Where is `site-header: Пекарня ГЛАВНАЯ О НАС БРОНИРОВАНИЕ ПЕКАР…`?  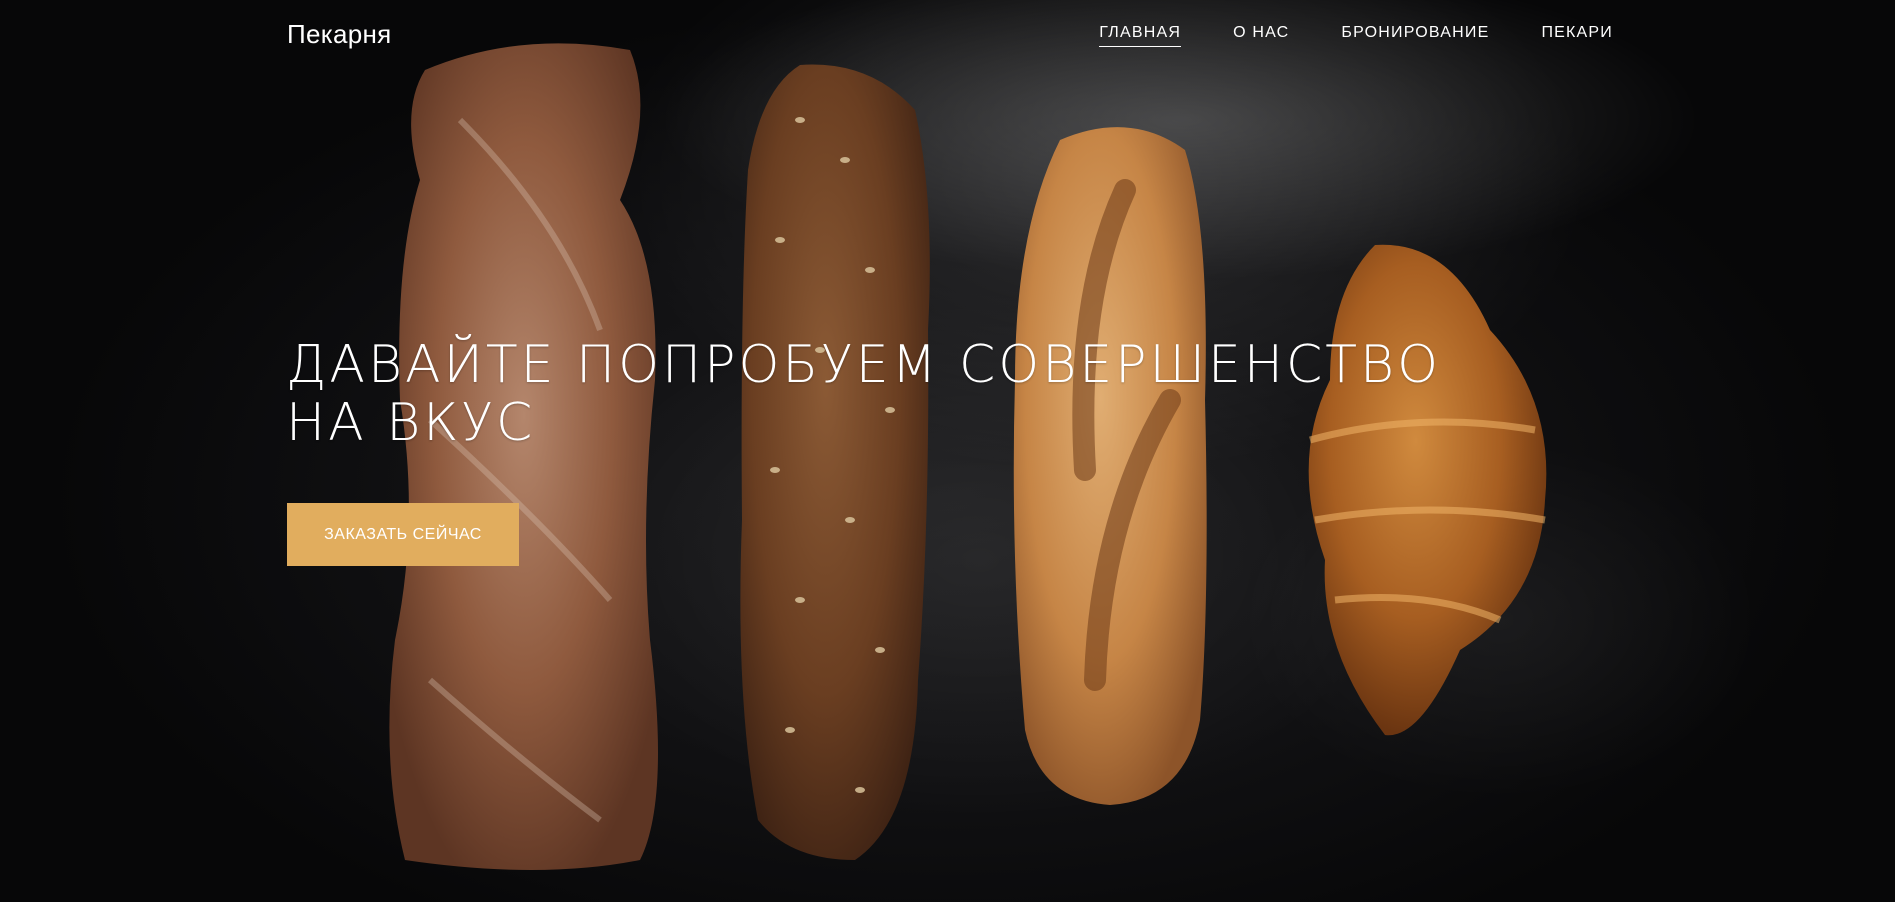
site-header: Пекарня ГЛАВНАЯ О НАС БРОНИРОВАНИЕ ПЕКАР… is located at coordinates (947, 35).